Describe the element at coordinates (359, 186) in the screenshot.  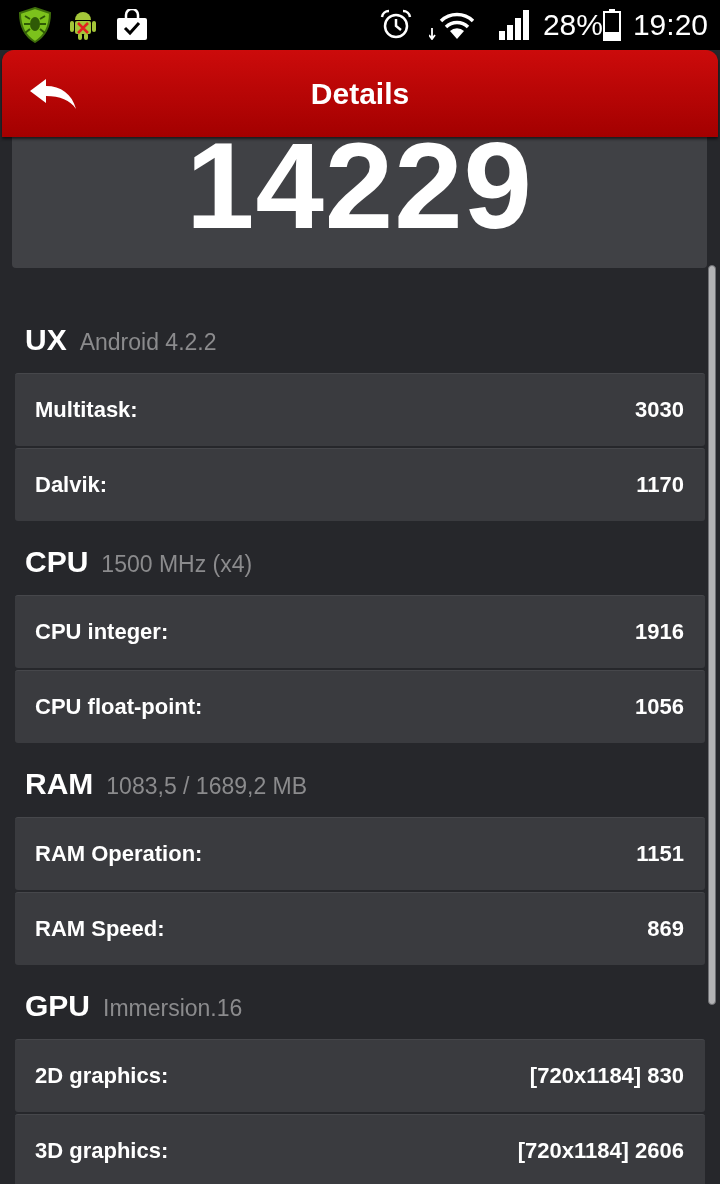
I see `total-score: 14229` at that location.